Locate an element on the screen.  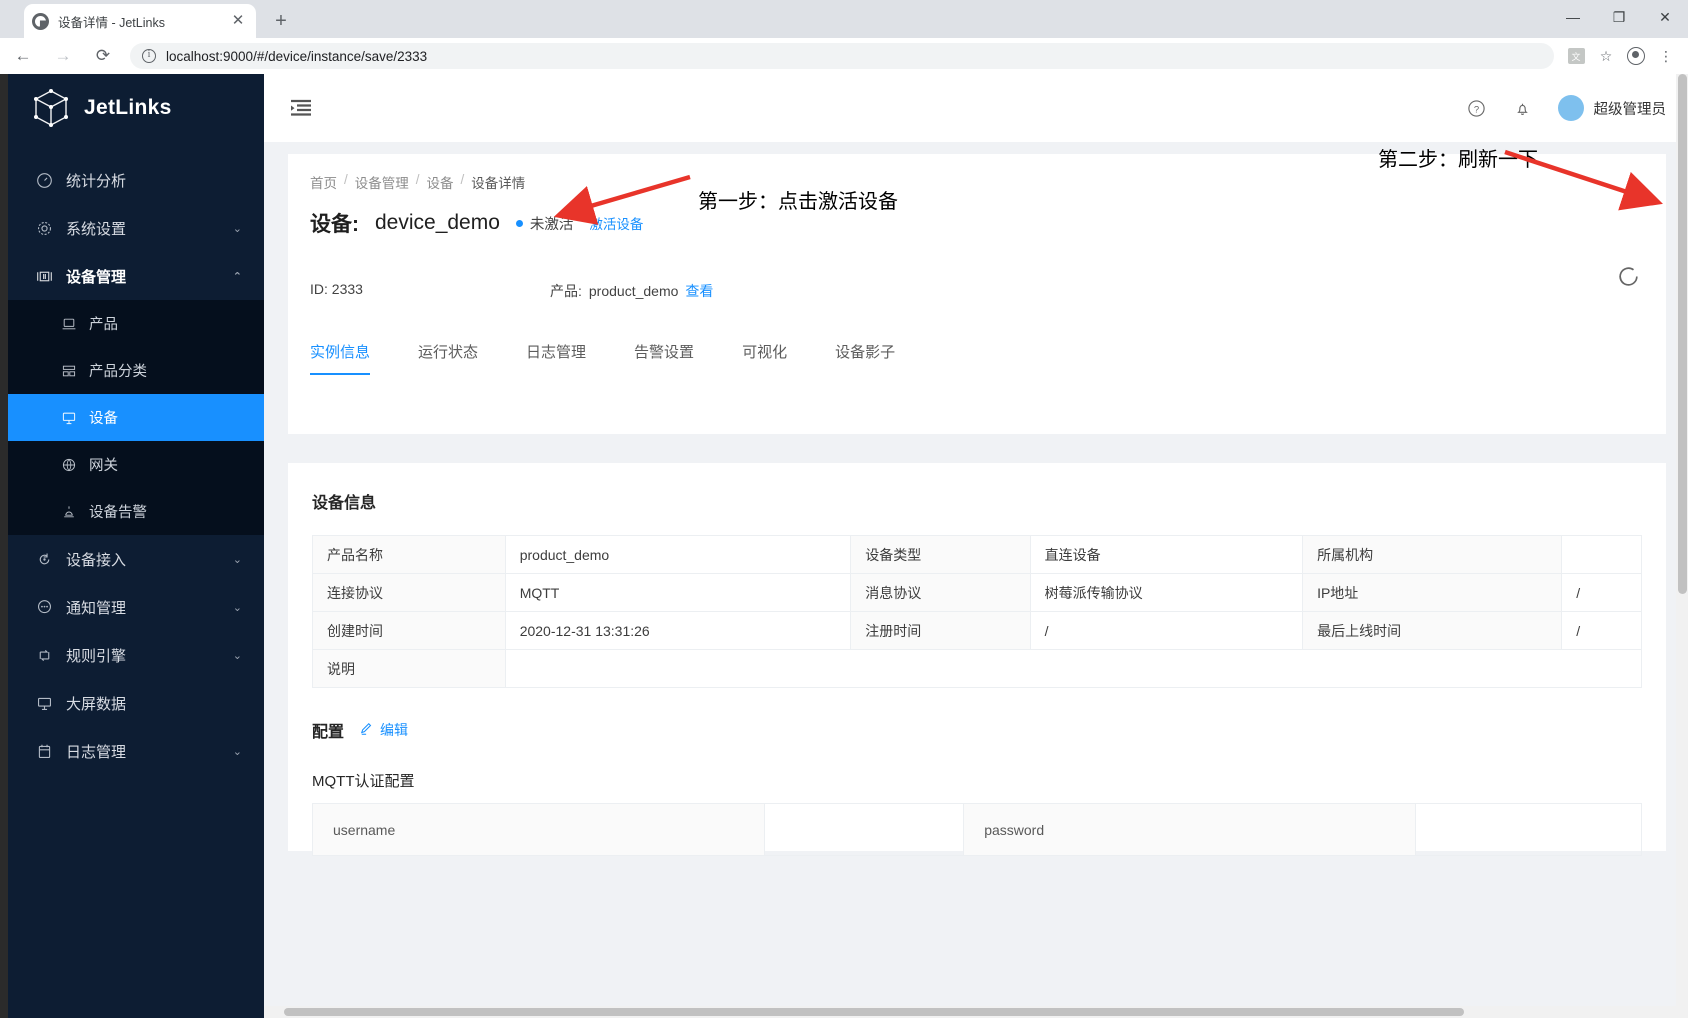
sidebar-item-statistics: 统计分析 is located at coordinates (136, 180).